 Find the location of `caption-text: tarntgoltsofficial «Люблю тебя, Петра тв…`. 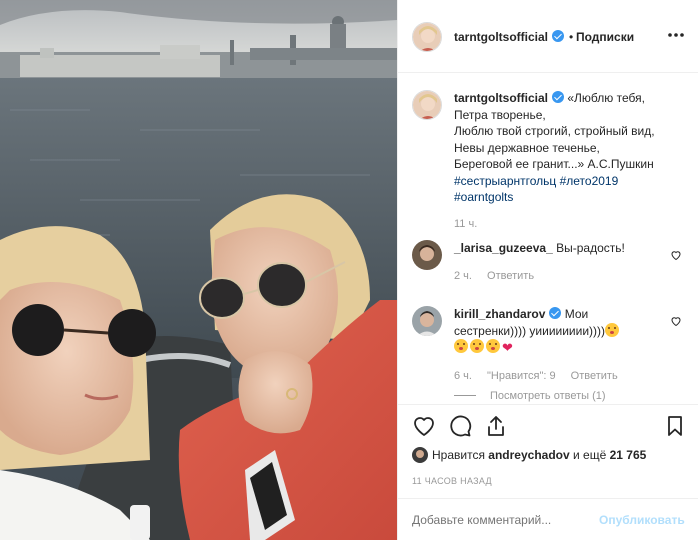

caption-text: tarntgoltsofficial «Люблю тебя, Петра тв… is located at coordinates (556, 148).